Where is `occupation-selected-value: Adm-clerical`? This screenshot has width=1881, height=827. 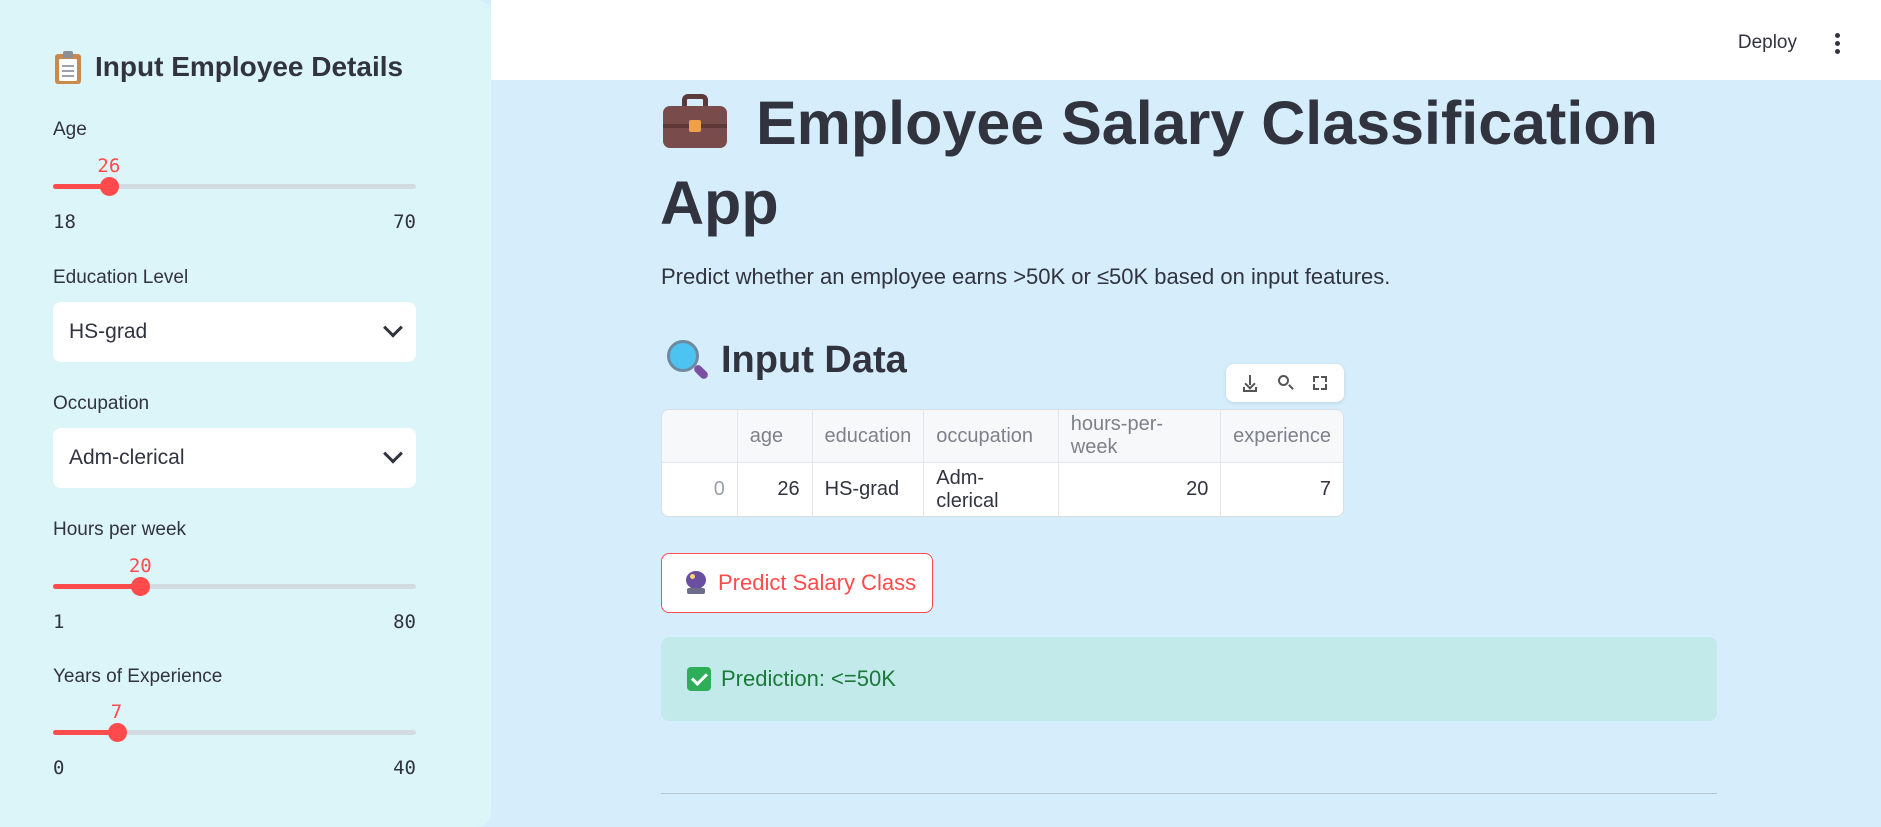
occupation-selected-value: Adm-clerical is located at coordinates (127, 457).